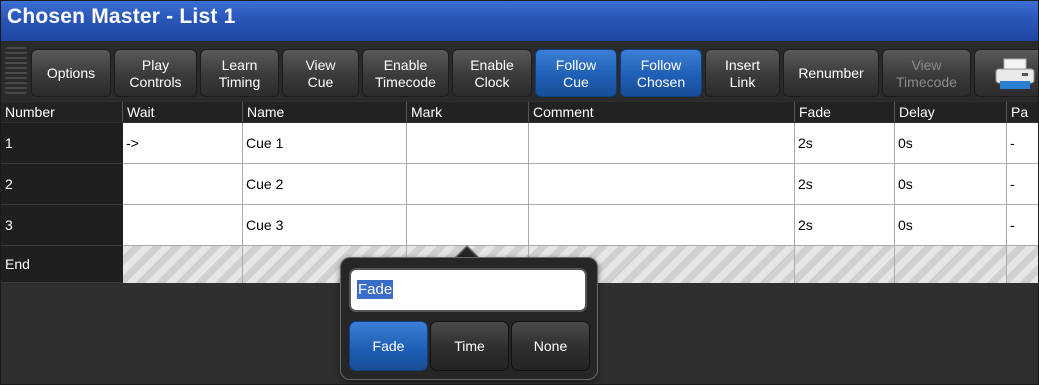 This screenshot has height=385, width=1039. What do you see at coordinates (62, 264) in the screenshot?
I see `end-row-label: End` at bounding box center [62, 264].